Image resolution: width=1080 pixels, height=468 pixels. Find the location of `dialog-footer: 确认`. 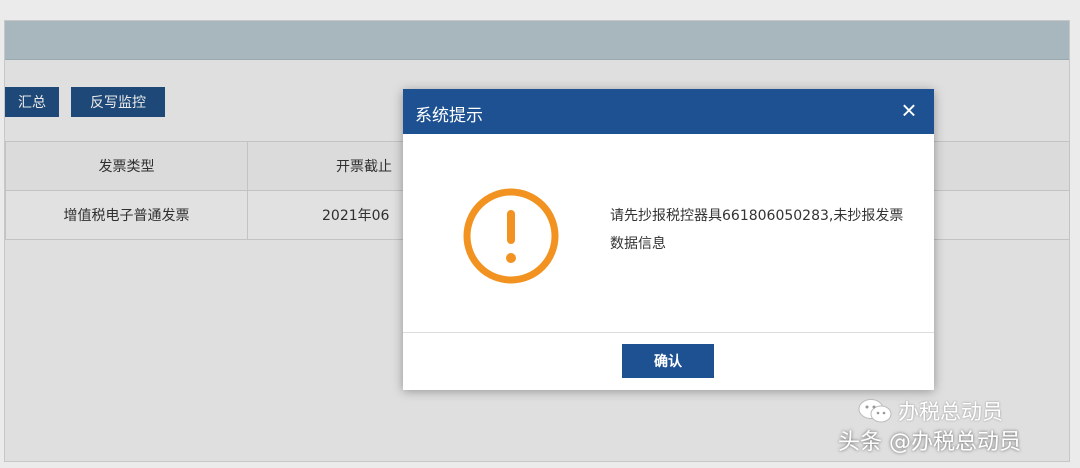

dialog-footer: 确认 is located at coordinates (668, 361).